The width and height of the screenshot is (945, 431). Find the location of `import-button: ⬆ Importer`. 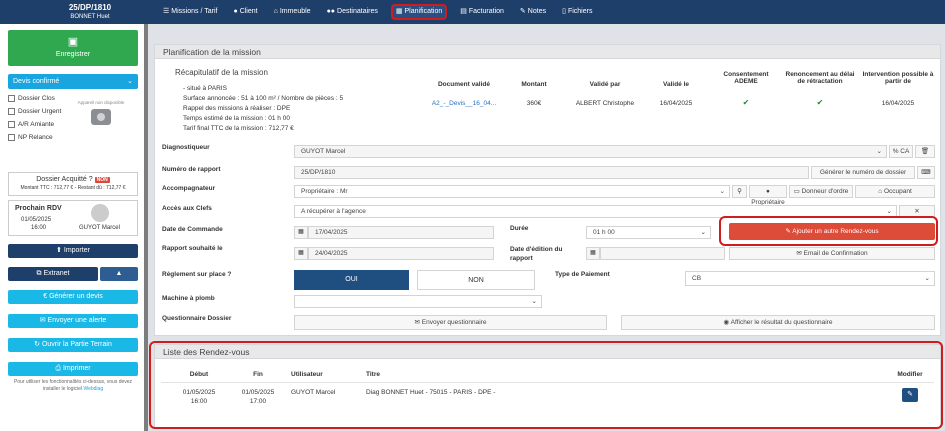

import-button: ⬆ Importer is located at coordinates (73, 251).